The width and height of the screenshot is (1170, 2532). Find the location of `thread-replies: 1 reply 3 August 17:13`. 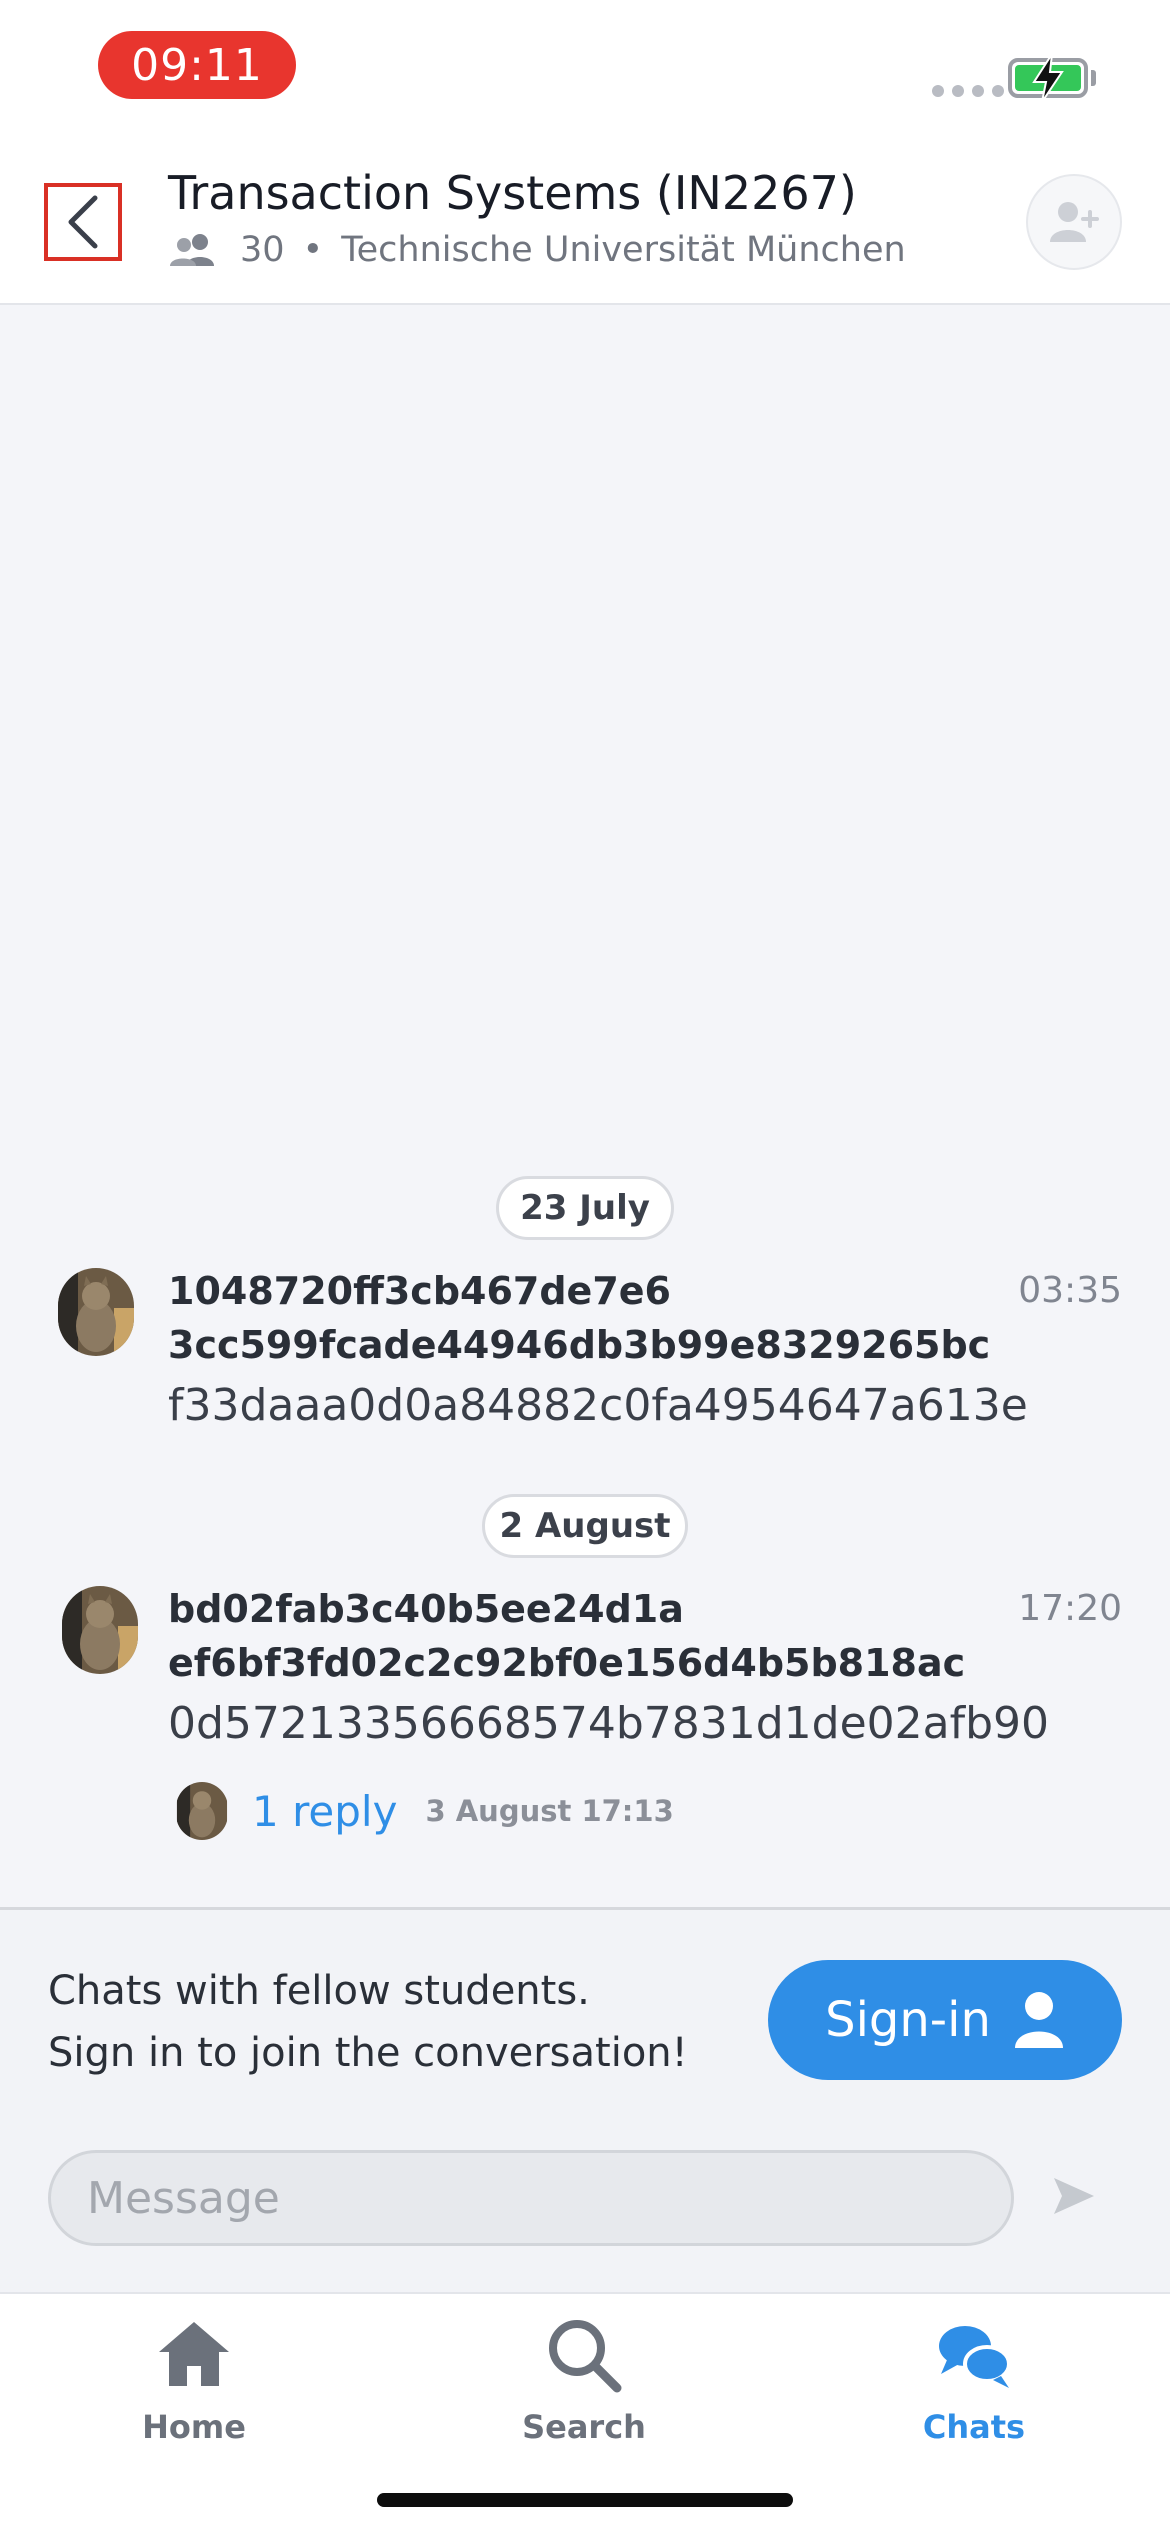

thread-replies: 1 reply 3 August 17:13 is located at coordinates (425, 1811).